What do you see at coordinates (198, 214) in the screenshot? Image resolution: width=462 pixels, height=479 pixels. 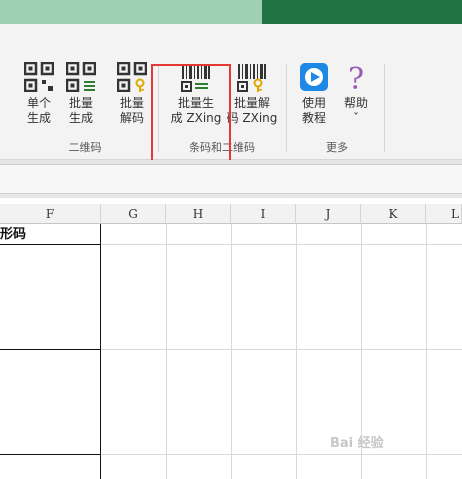 I see `column-header-h: H` at bounding box center [198, 214].